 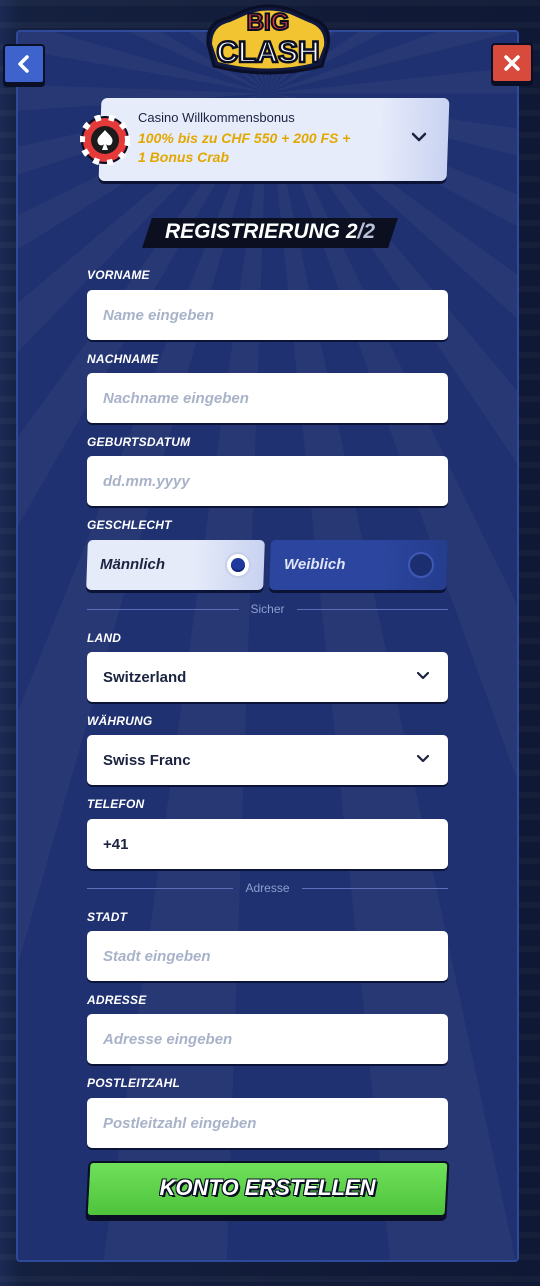 I want to click on big-clash-logo: BIG CLASH, so click(x=268, y=39).